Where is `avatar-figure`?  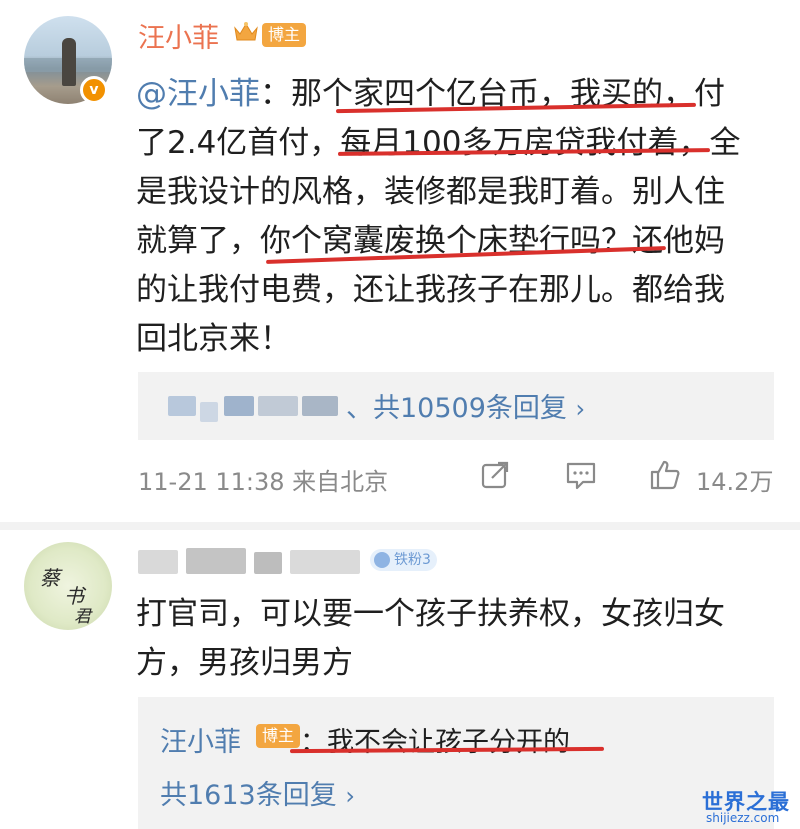
avatar-figure is located at coordinates (69, 62).